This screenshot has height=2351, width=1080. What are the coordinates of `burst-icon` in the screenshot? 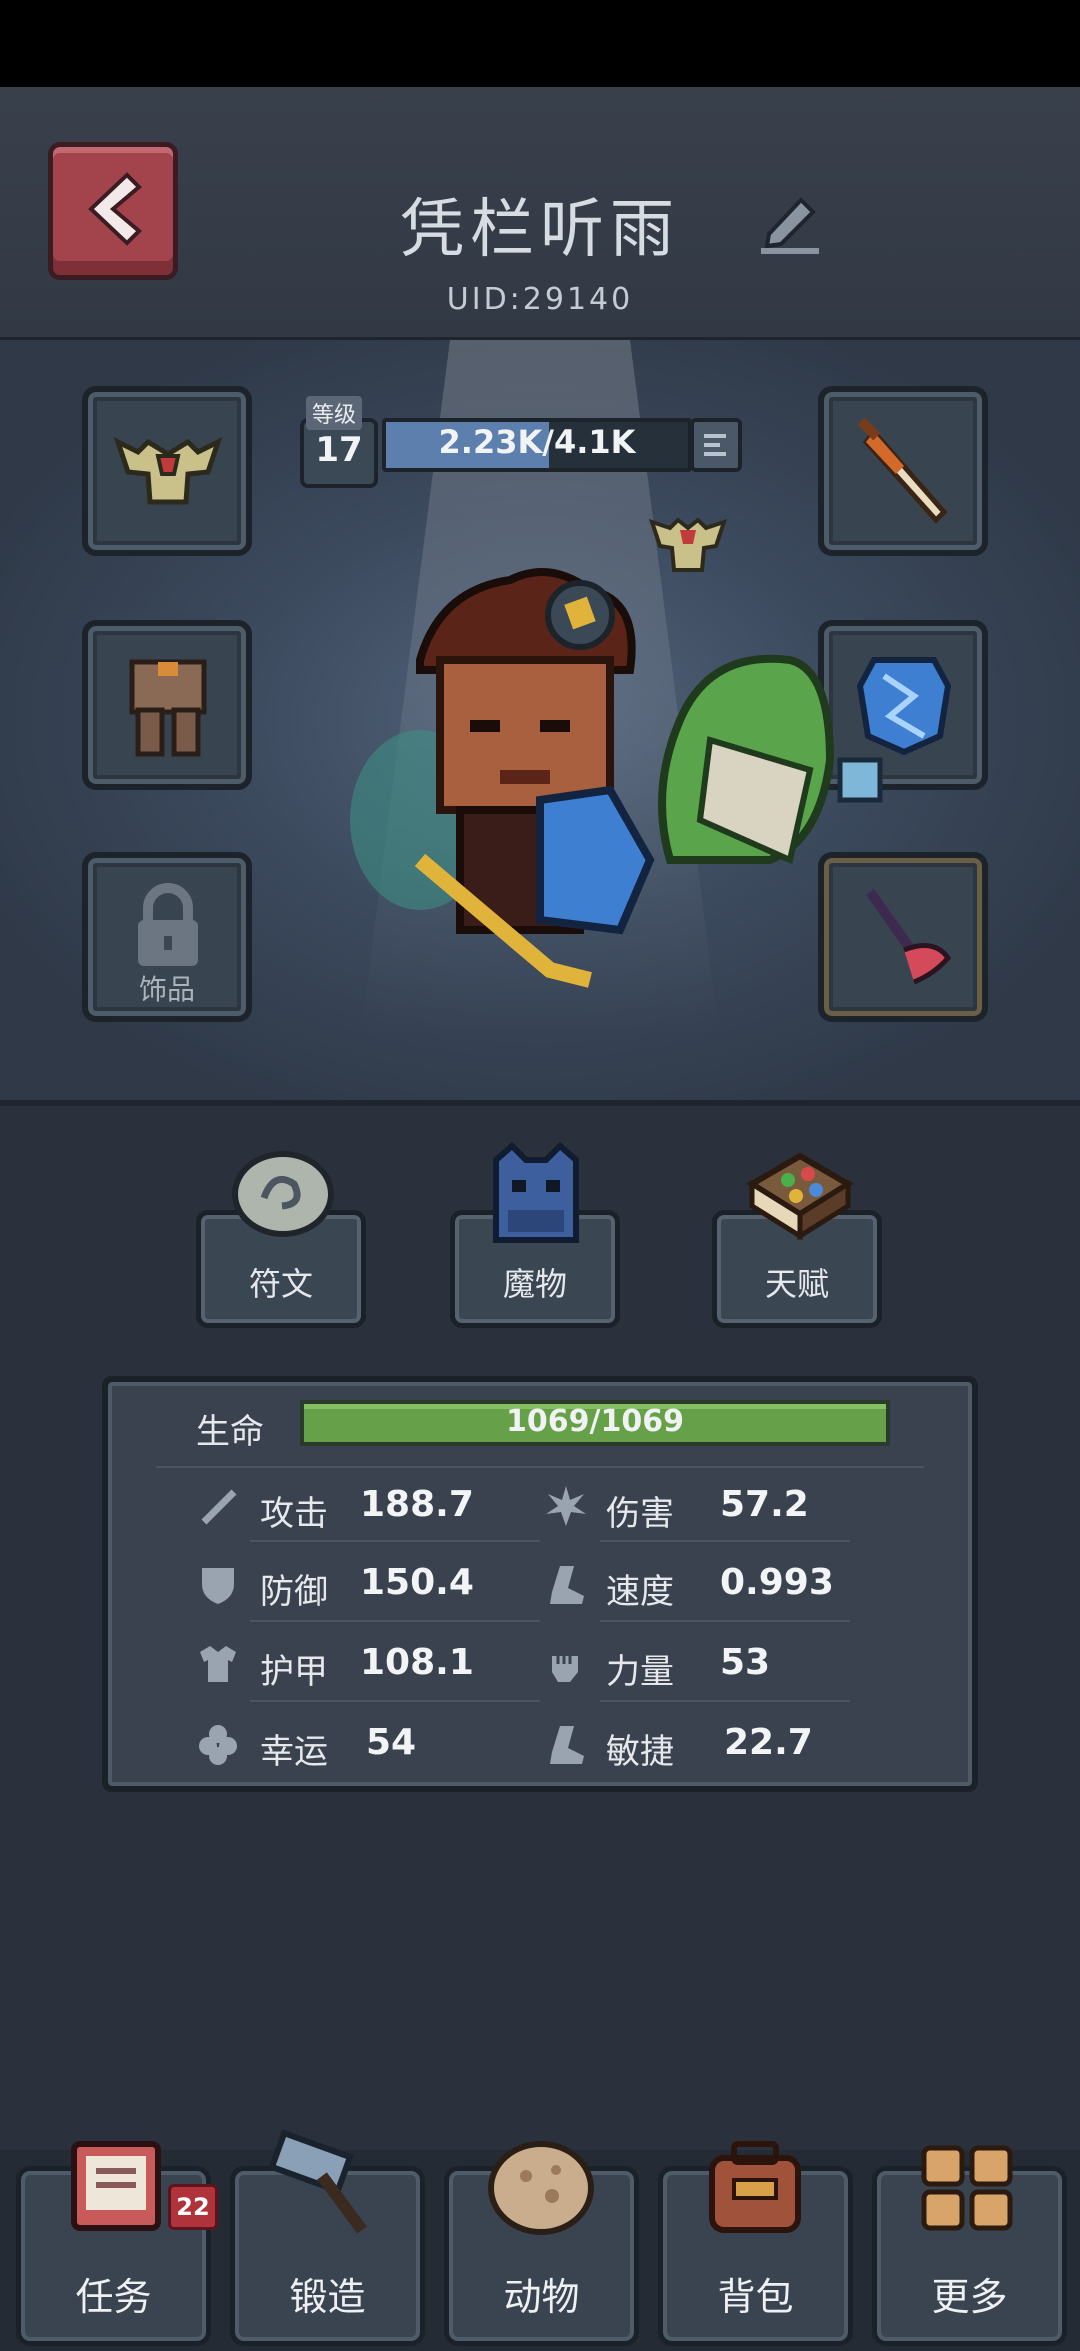 It's located at (566, 1506).